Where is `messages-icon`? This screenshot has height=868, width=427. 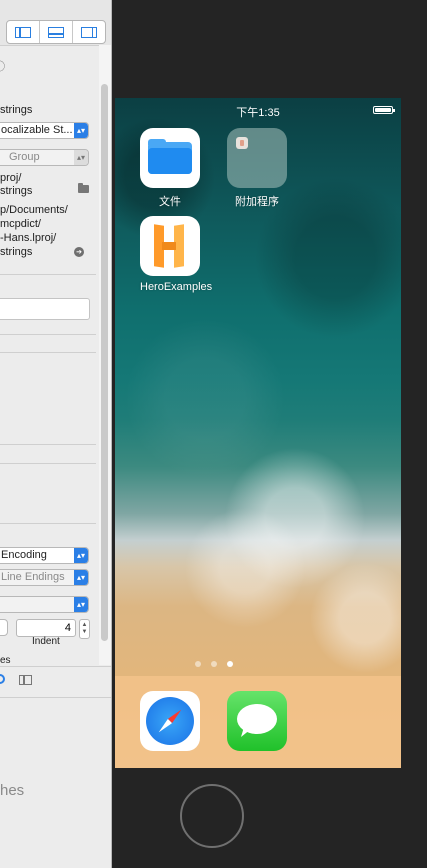
messages-icon is located at coordinates (257, 721).